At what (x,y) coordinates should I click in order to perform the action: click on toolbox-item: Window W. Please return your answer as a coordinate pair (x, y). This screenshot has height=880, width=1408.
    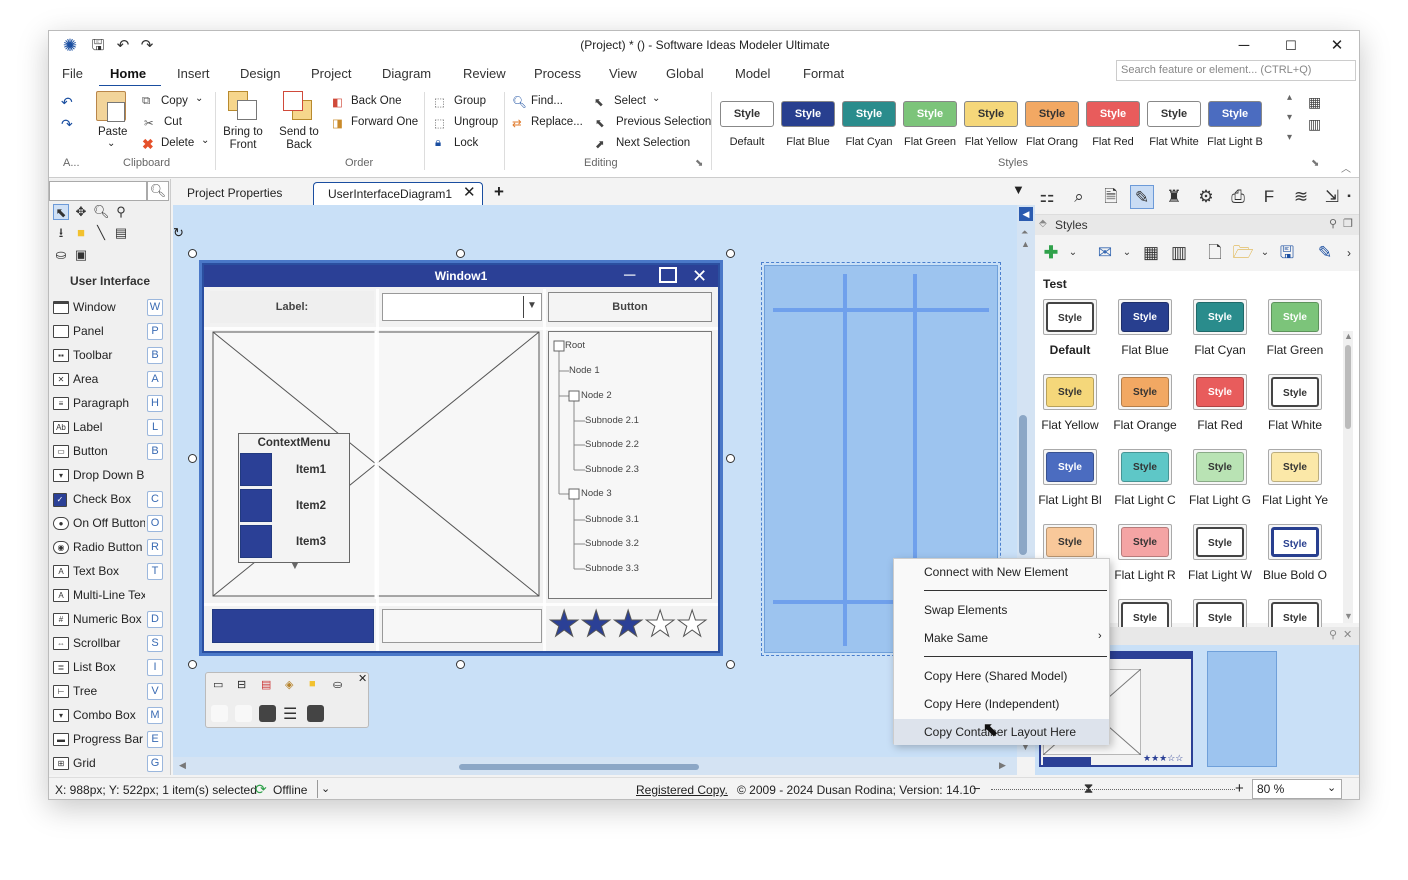
    Looking at the image, I should click on (109, 308).